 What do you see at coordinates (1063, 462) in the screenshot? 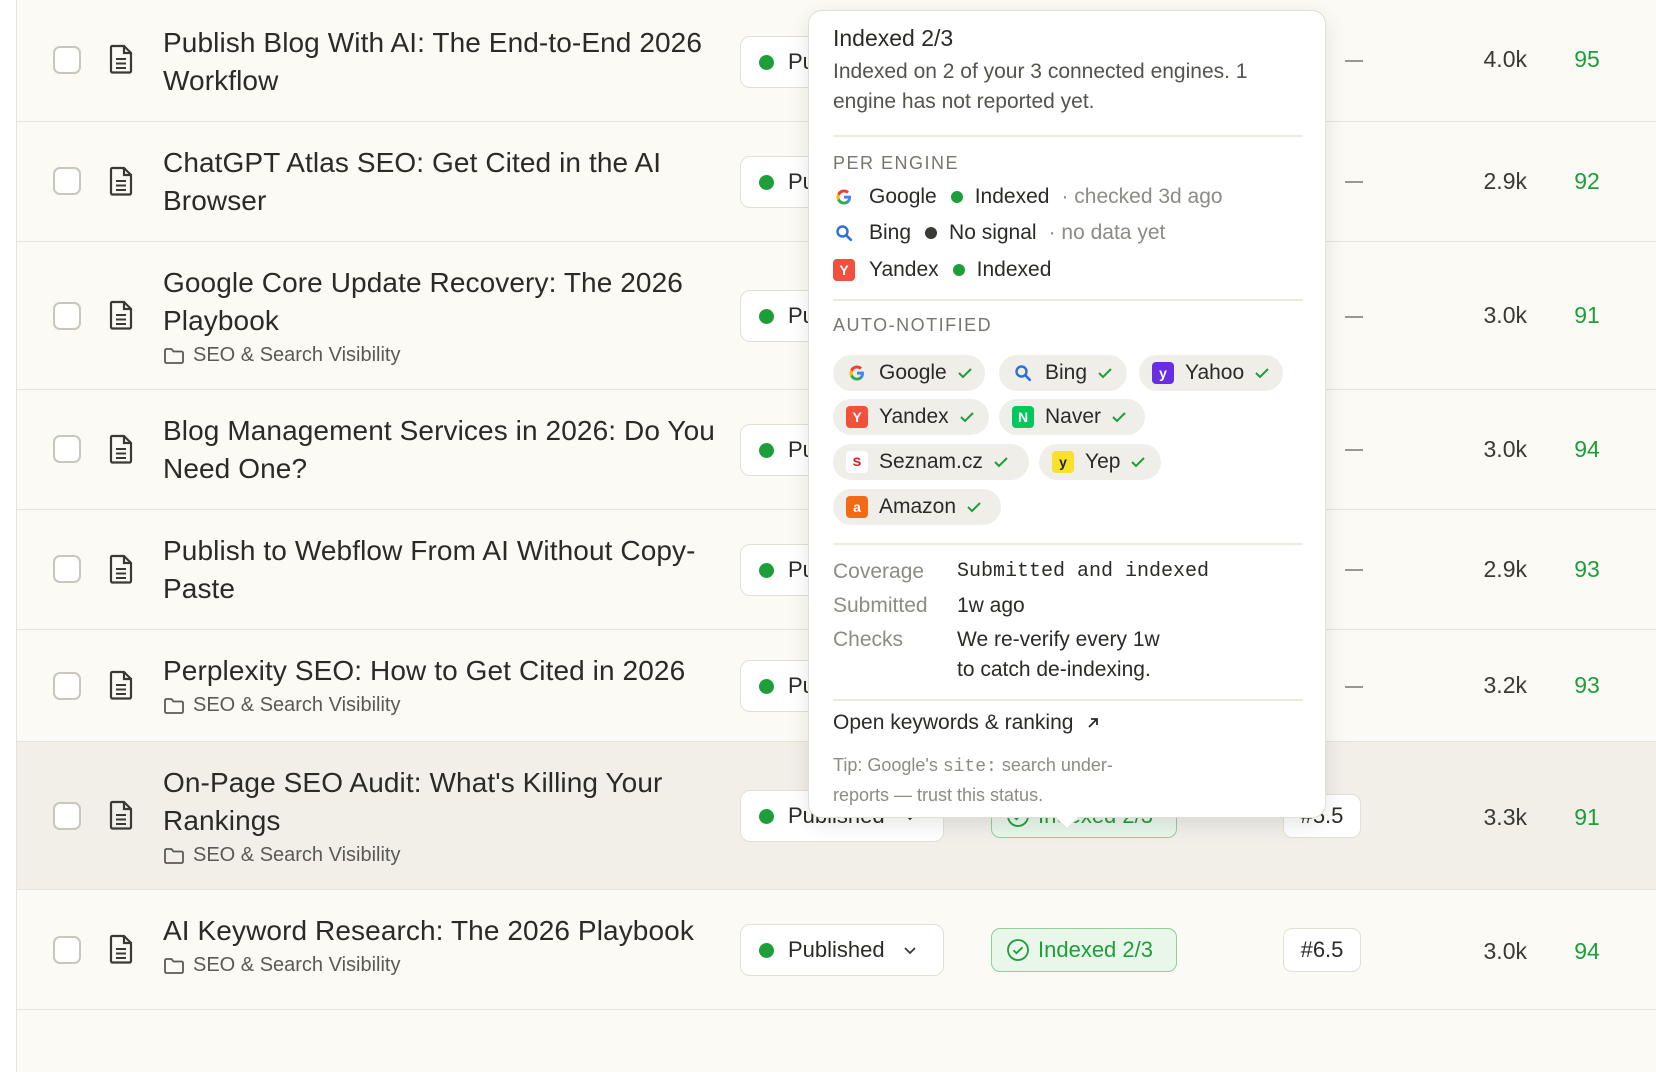
I see `yep-icon: y` at bounding box center [1063, 462].